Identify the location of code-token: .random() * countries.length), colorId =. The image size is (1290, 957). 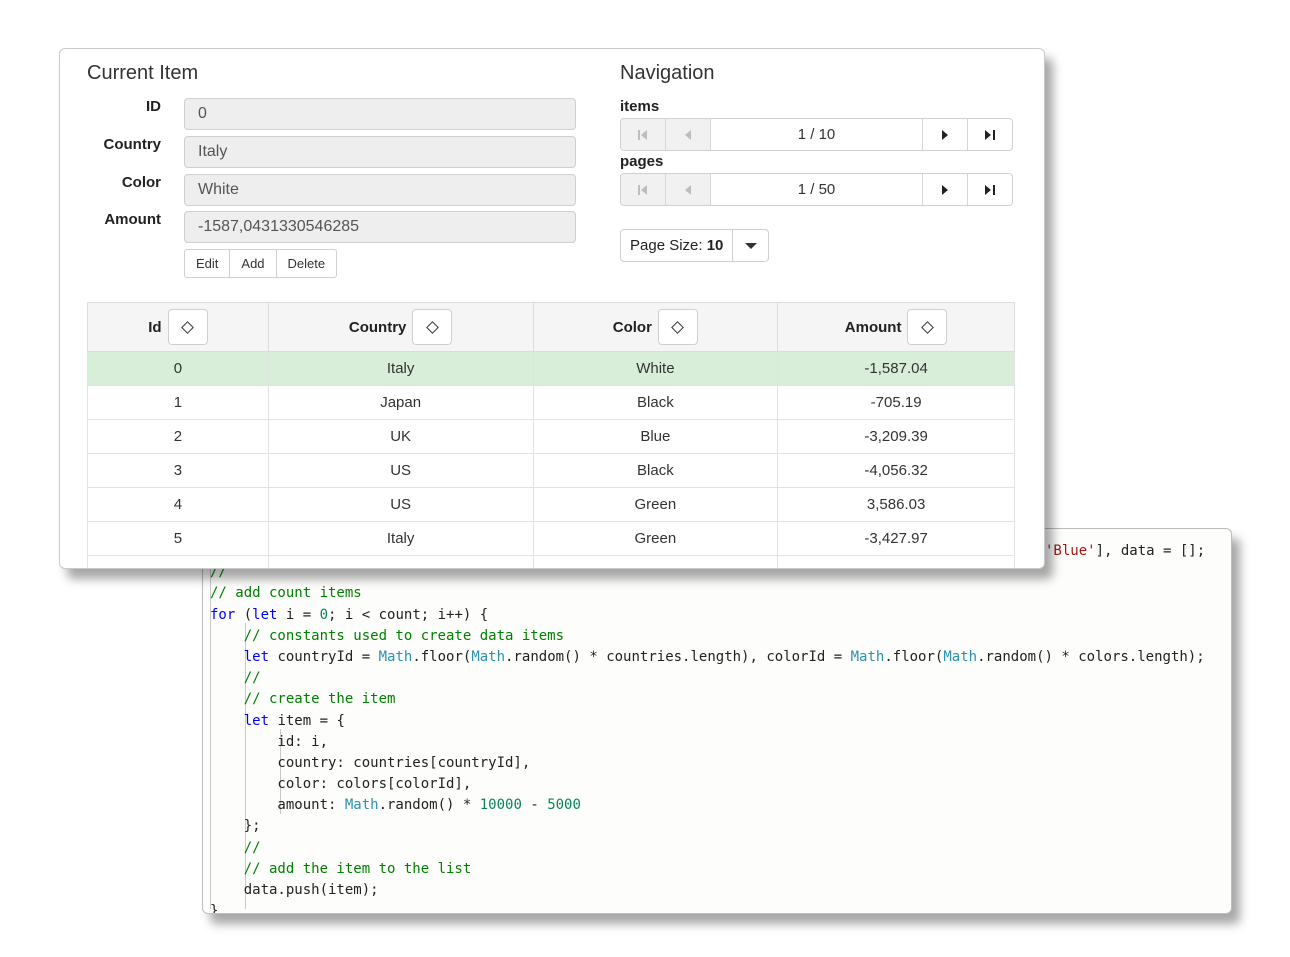
(678, 656).